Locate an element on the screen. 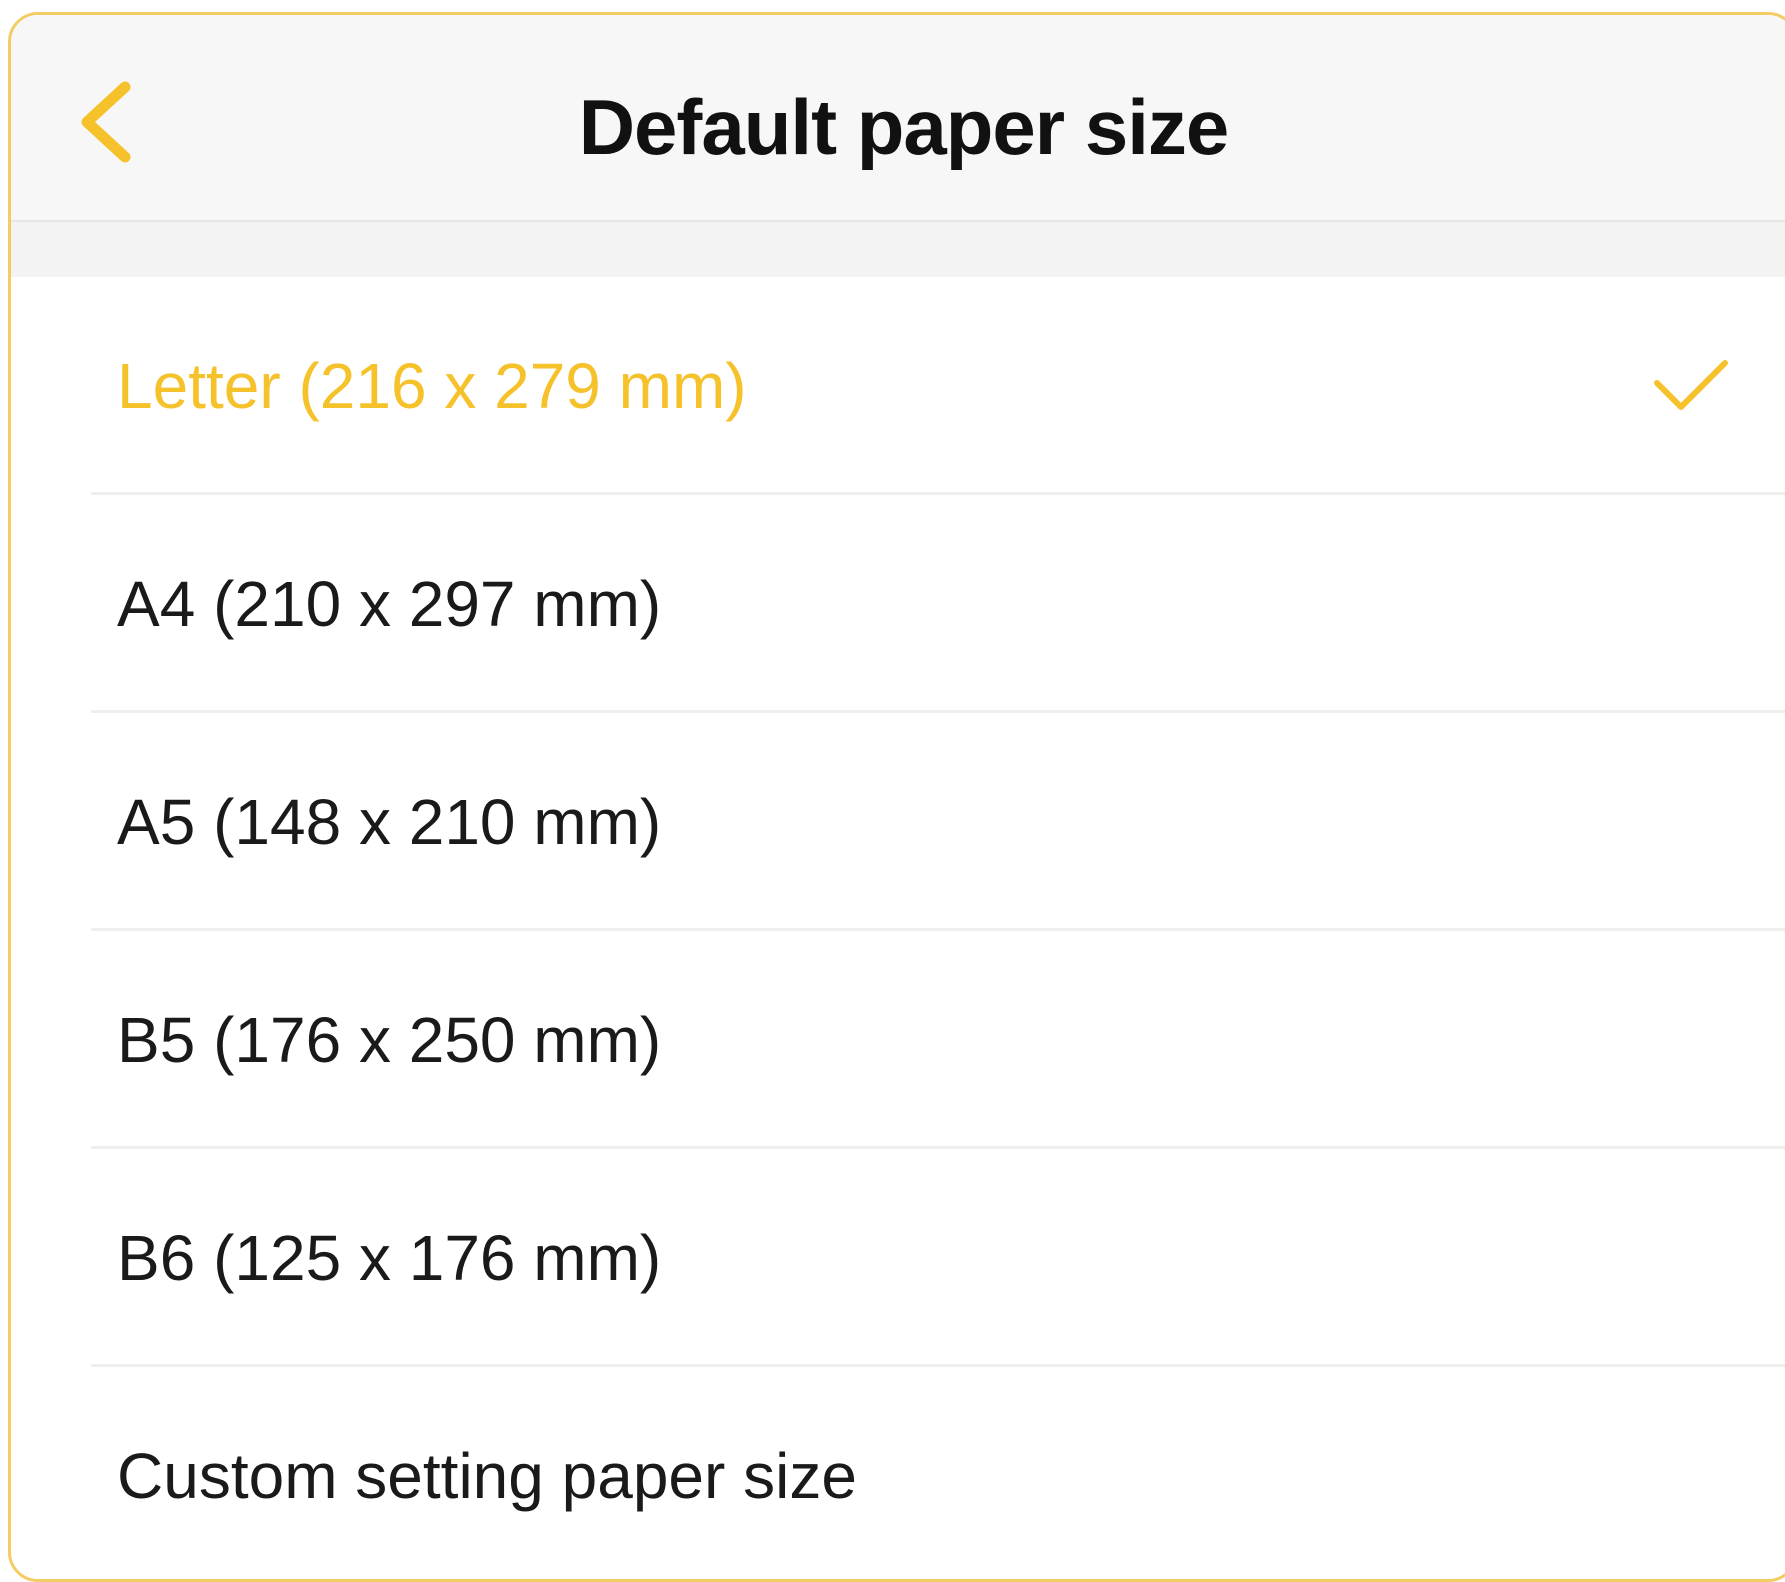  list-item-label: Letter (216 x 279 mm) is located at coordinates (432, 386).